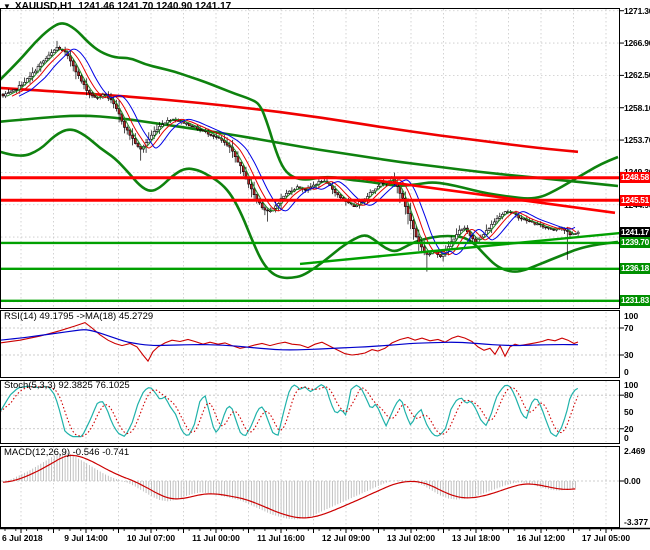  I want to click on time-tick-label: 11 Jul 00:00, so click(216, 538).